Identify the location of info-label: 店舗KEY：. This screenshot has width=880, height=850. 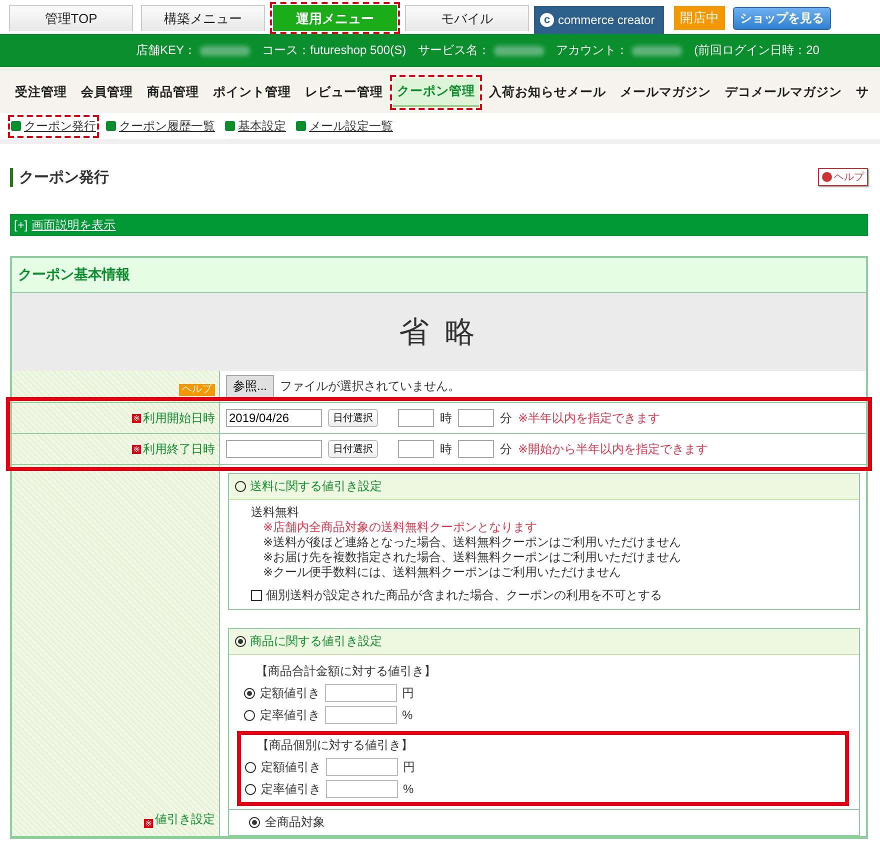
(166, 50).